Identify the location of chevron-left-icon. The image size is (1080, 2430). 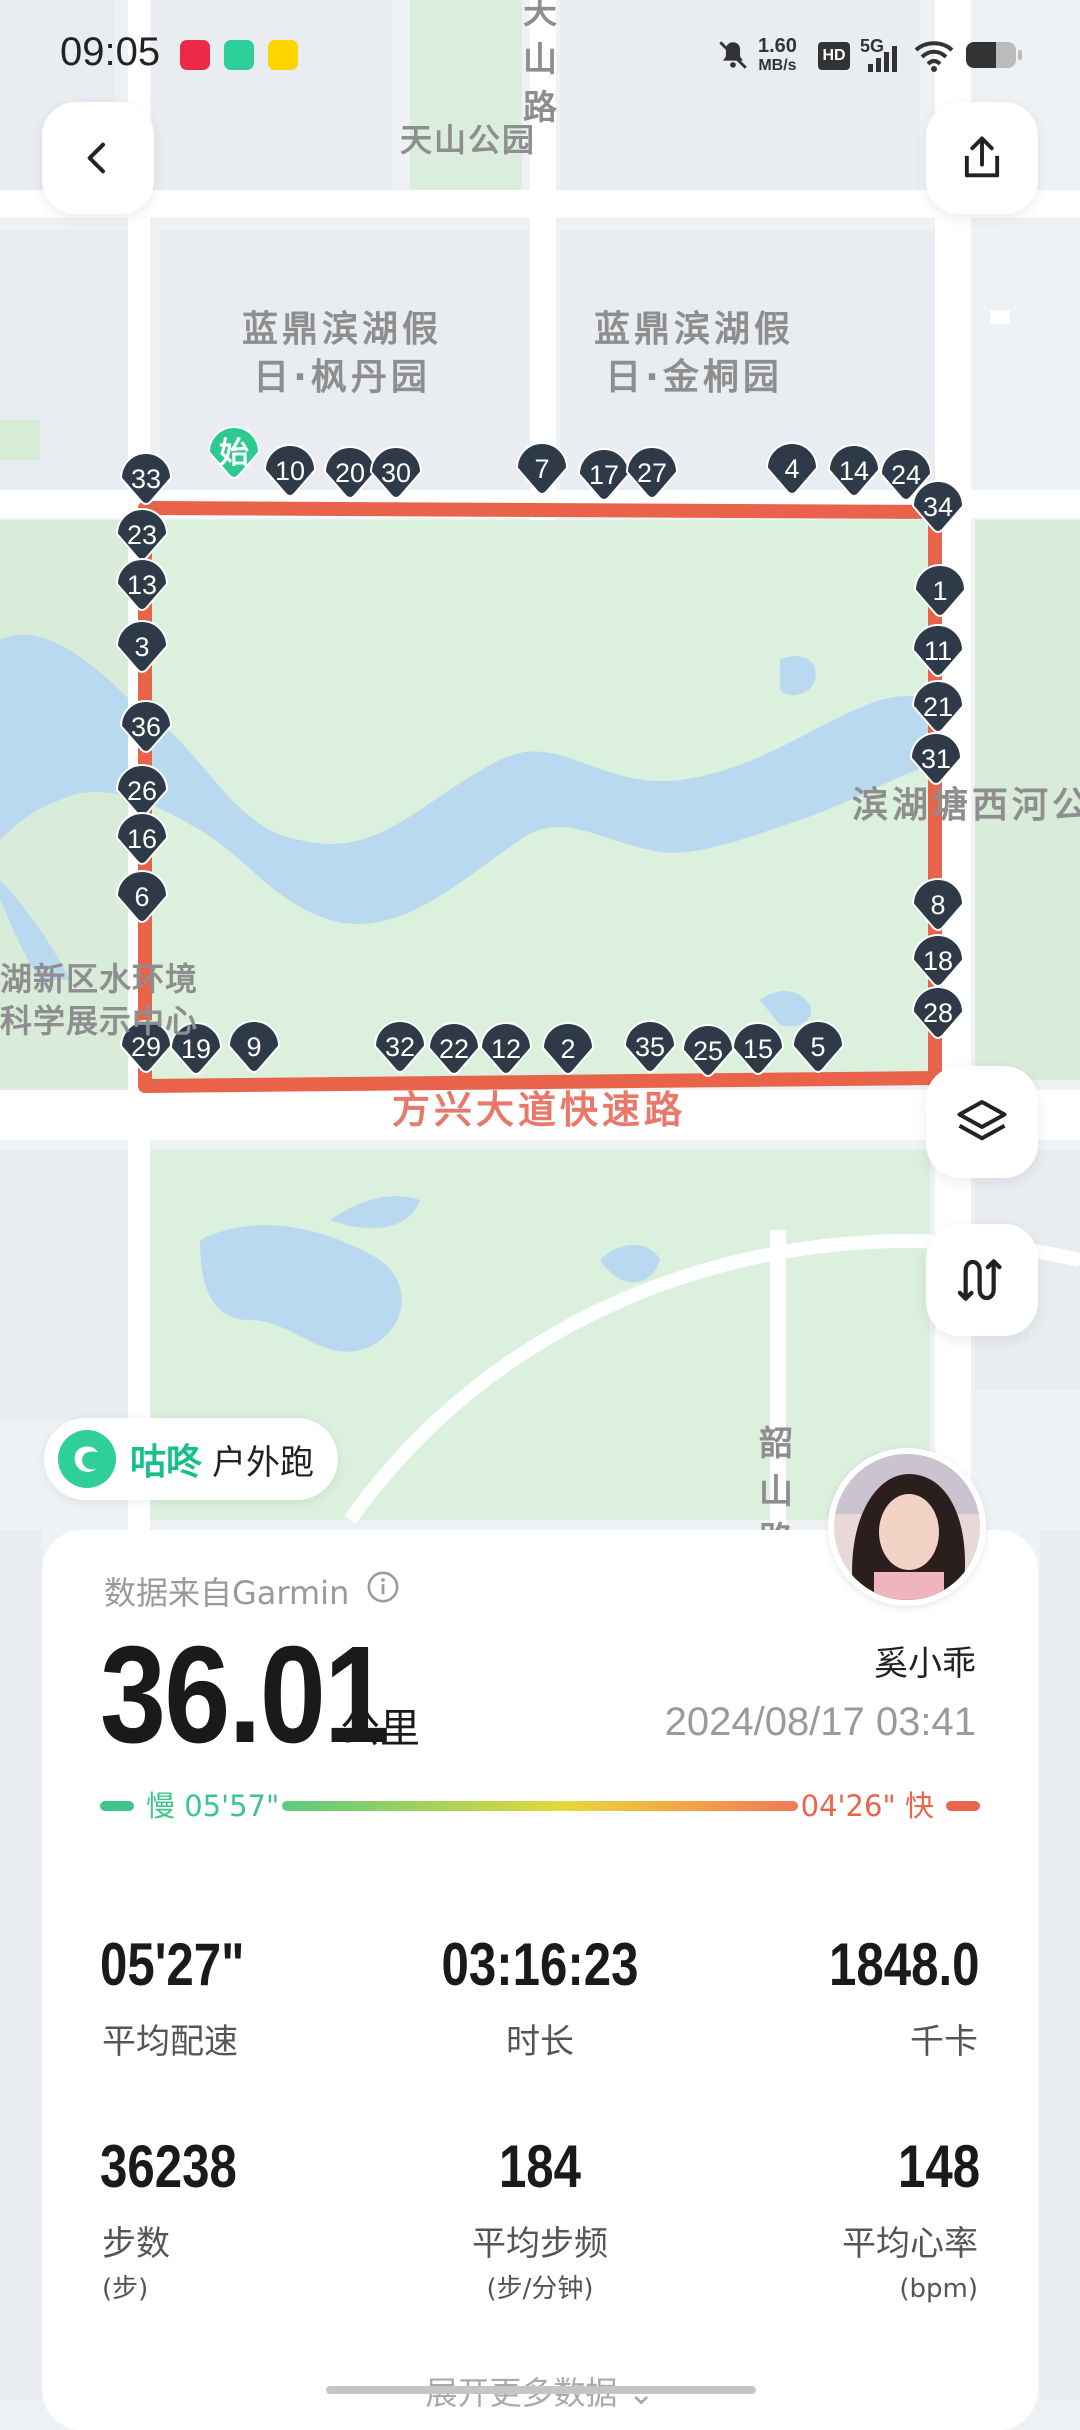
(96, 158).